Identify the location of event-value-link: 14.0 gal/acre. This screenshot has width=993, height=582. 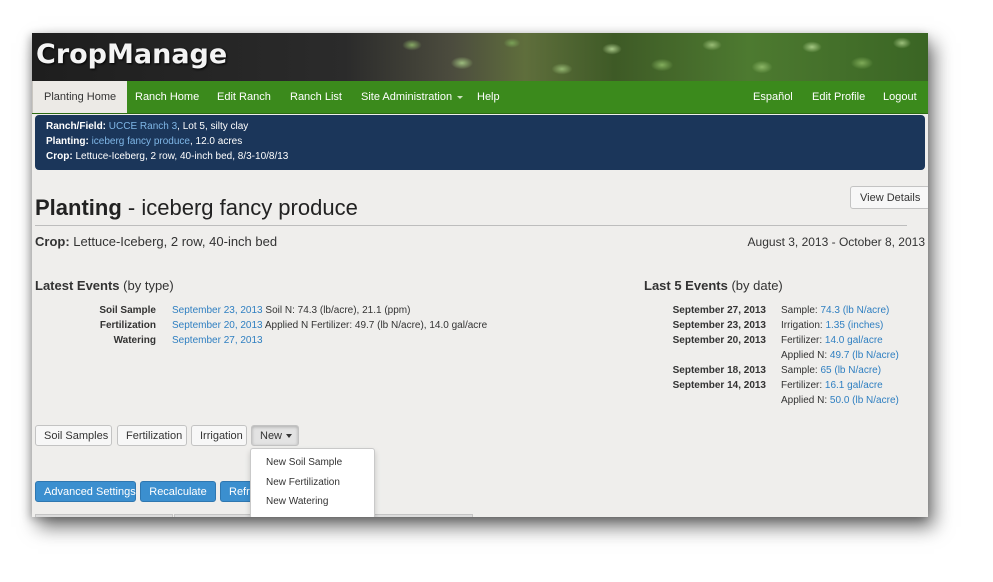
(854, 340).